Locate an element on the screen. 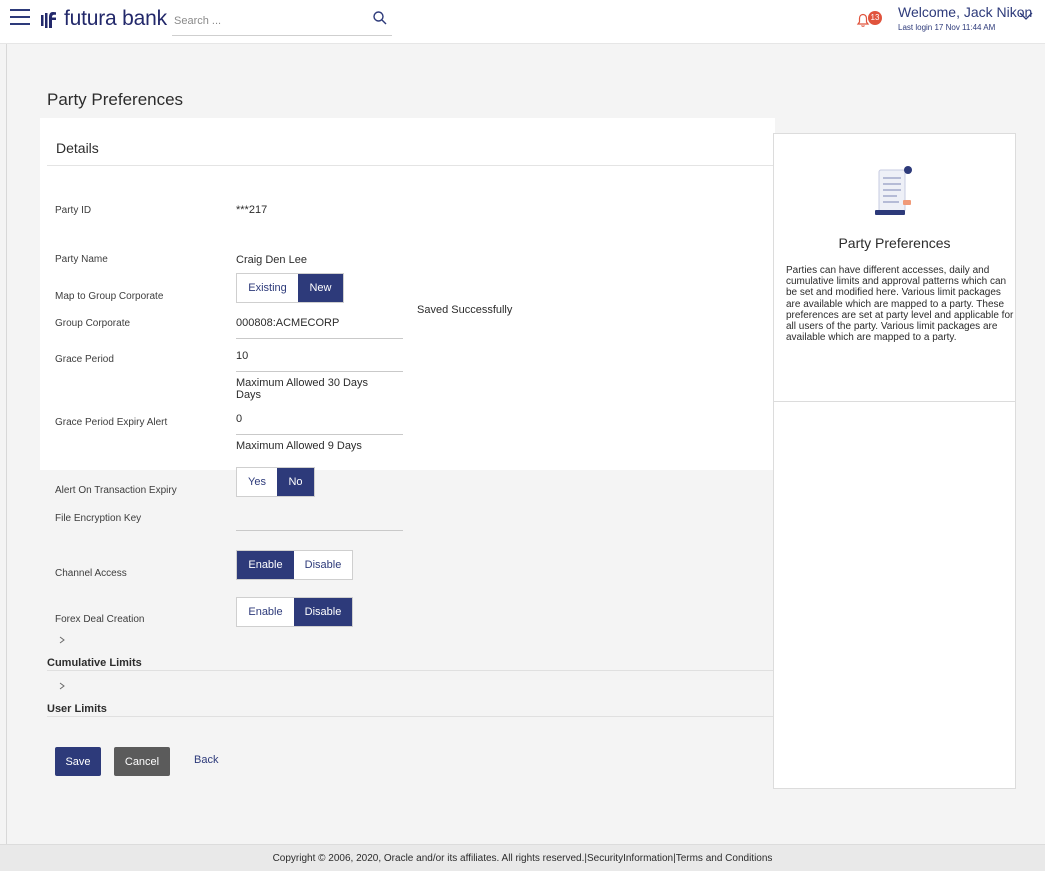  side-divider is located at coordinates (6, 444).